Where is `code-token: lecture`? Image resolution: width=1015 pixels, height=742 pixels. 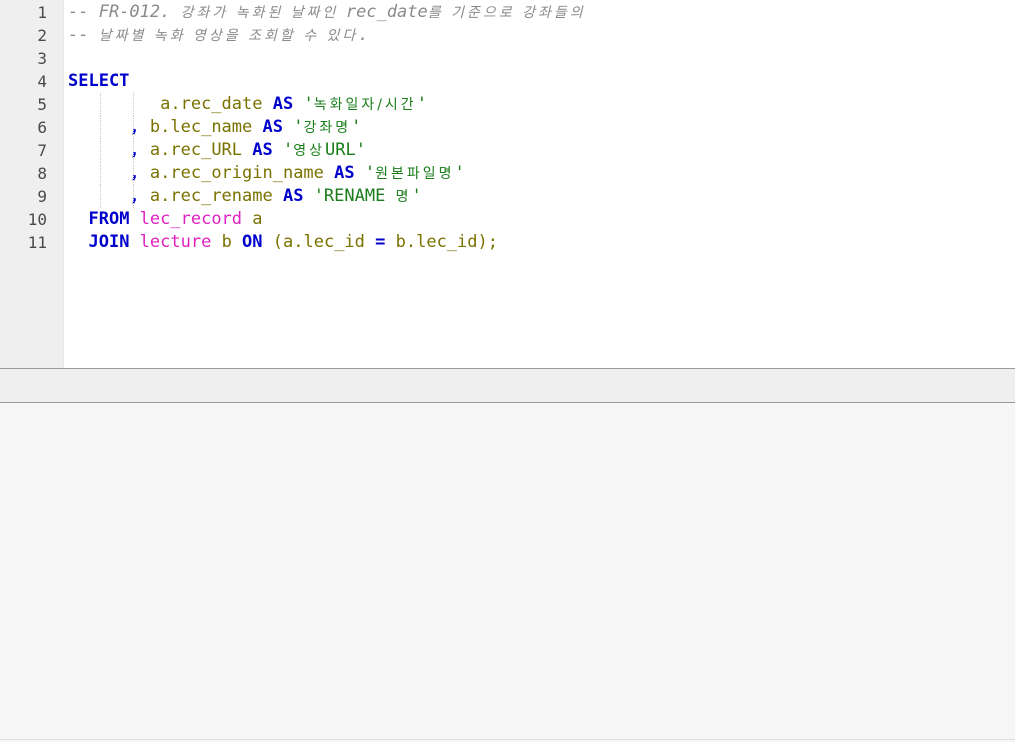
code-token: lecture is located at coordinates (180, 242).